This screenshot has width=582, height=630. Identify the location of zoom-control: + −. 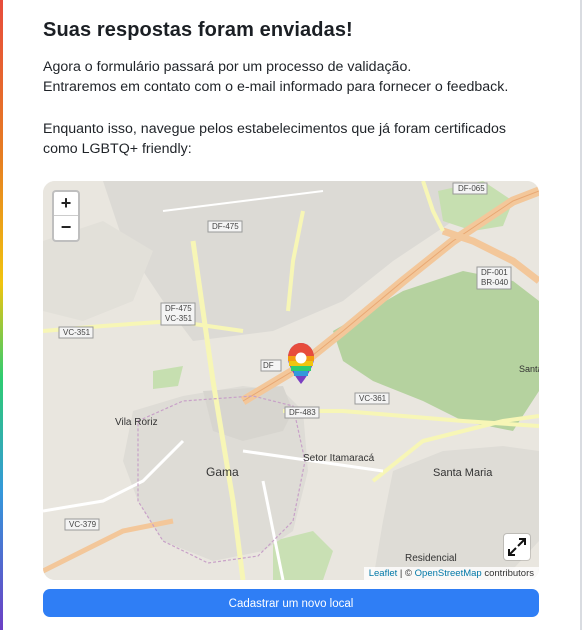
(66, 216).